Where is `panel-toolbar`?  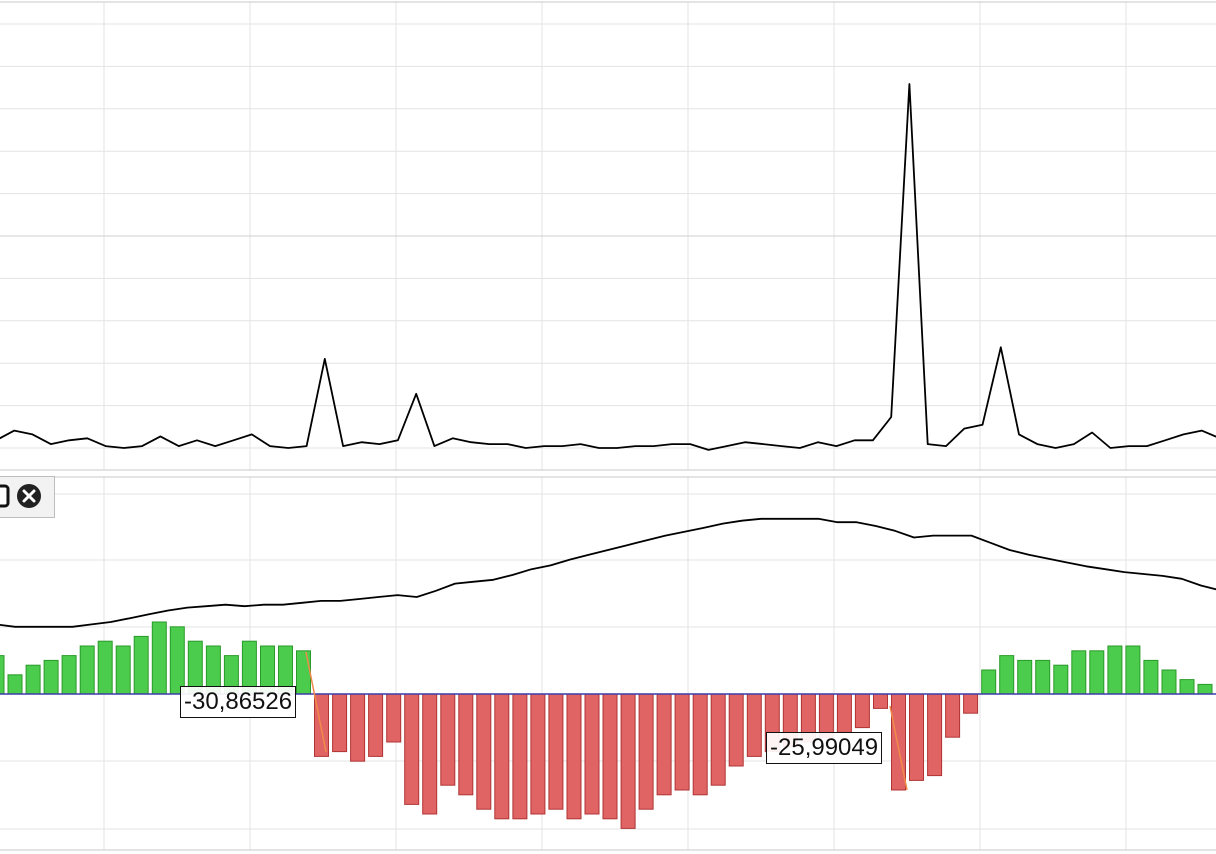 panel-toolbar is located at coordinates (27, 497).